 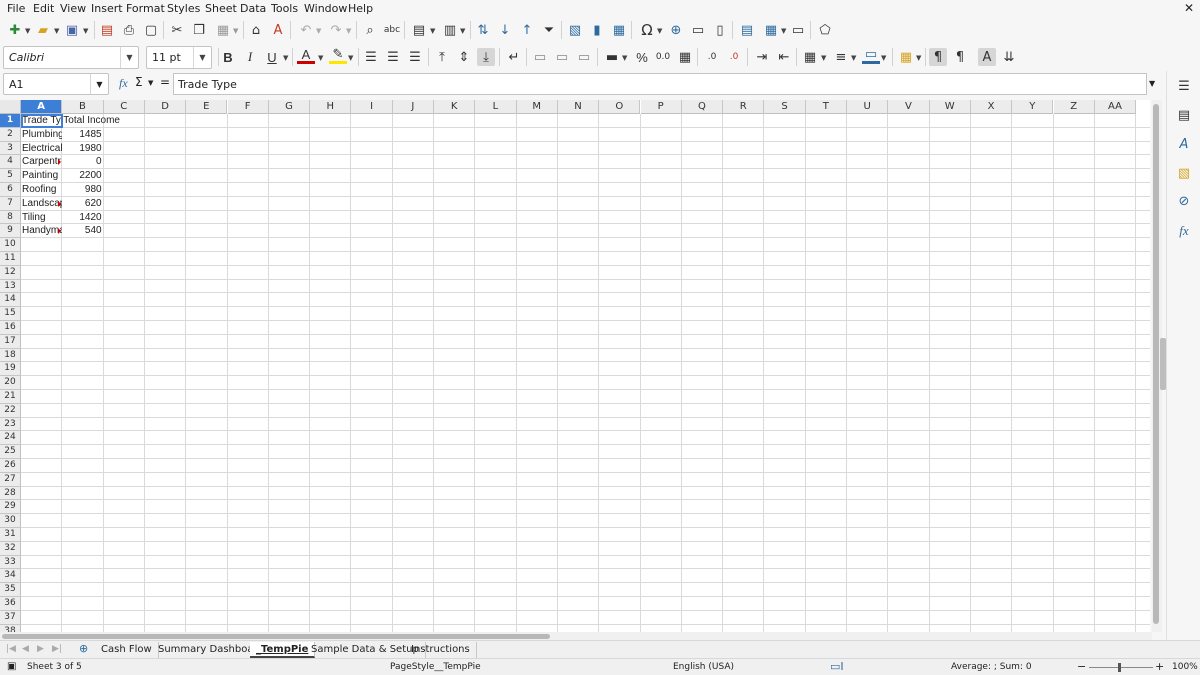 I want to click on zoom-out-icon: −, so click(x=1081, y=666).